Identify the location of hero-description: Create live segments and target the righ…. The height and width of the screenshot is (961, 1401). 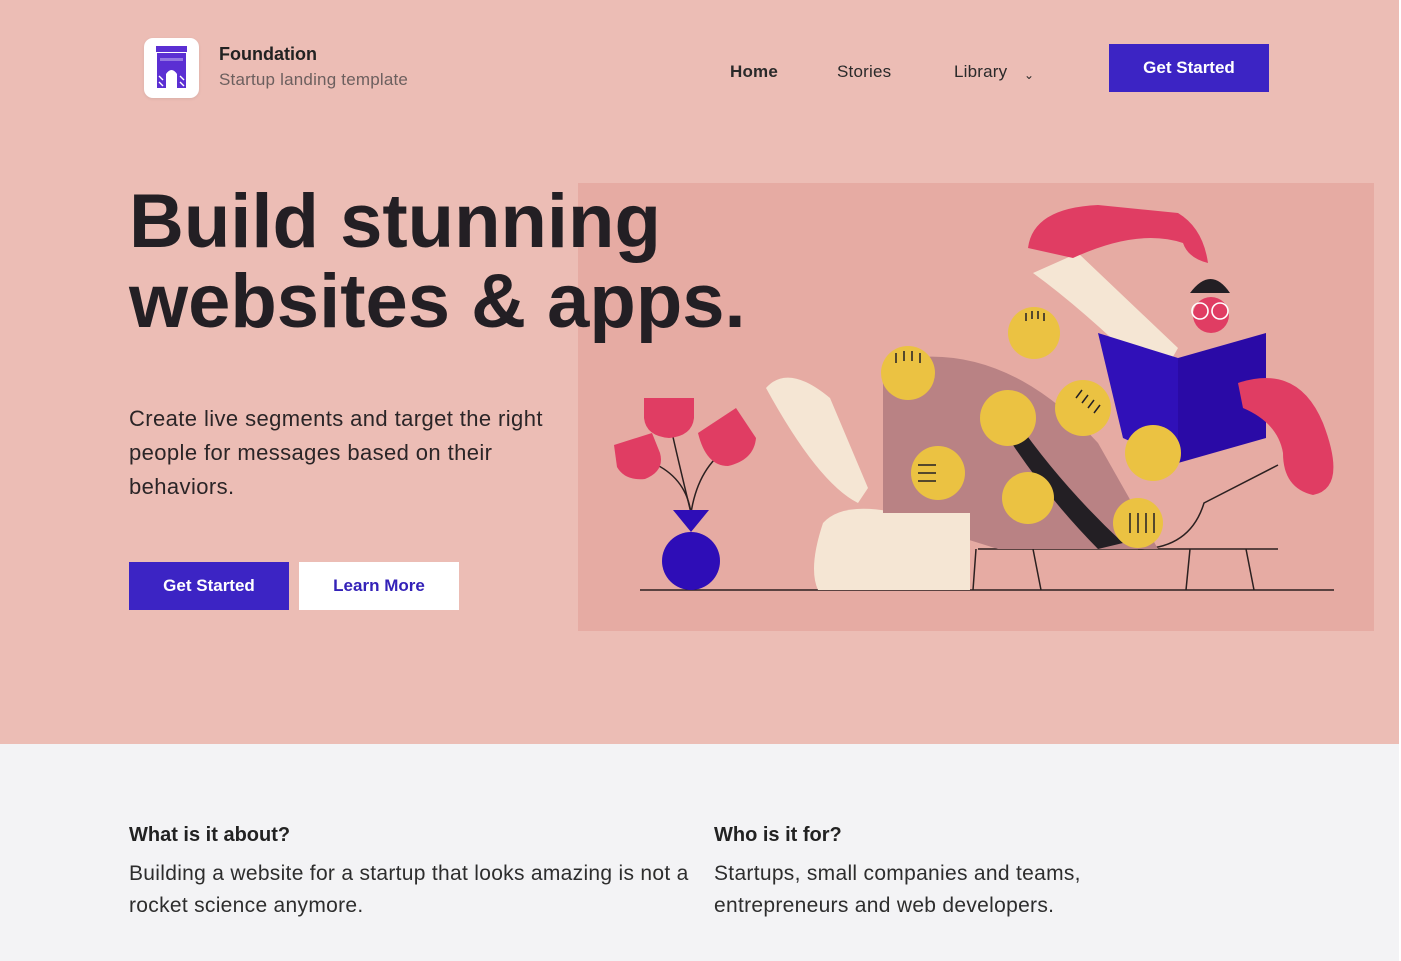
(336, 452).